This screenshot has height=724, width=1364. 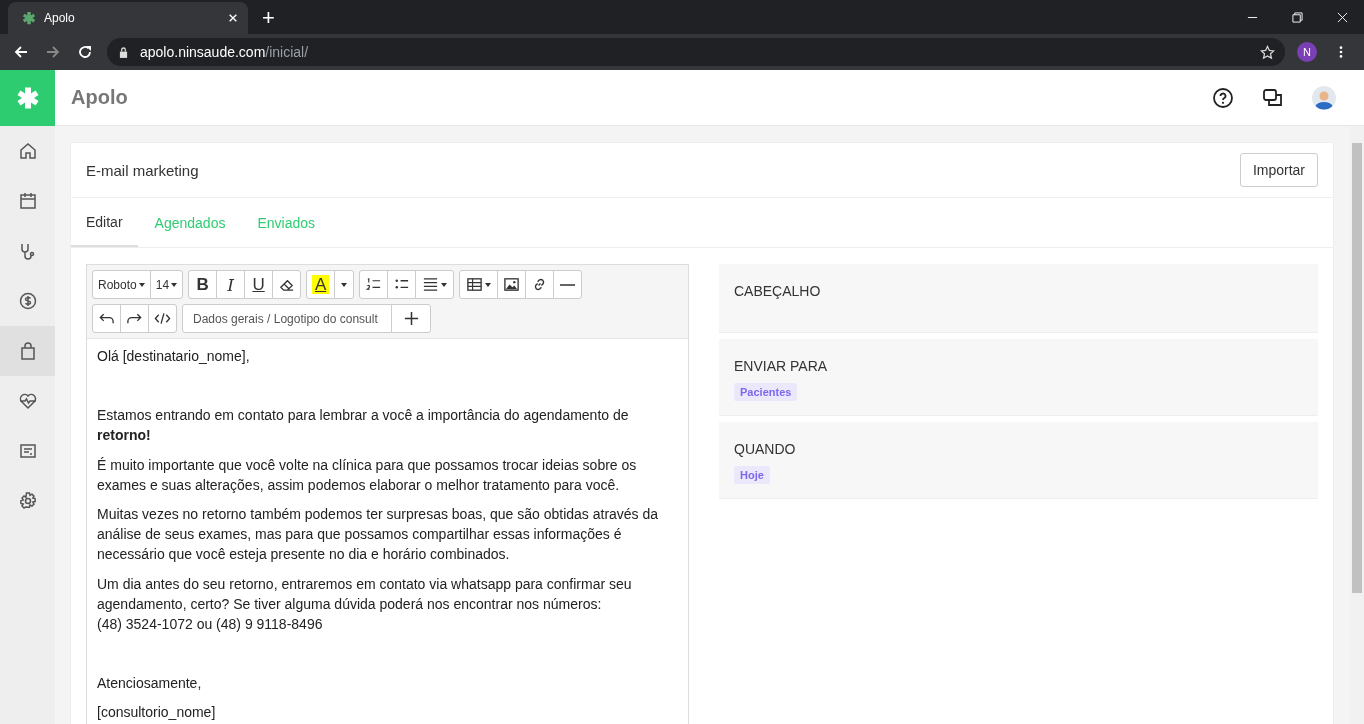 What do you see at coordinates (134, 318) in the screenshot?
I see `redo-button` at bounding box center [134, 318].